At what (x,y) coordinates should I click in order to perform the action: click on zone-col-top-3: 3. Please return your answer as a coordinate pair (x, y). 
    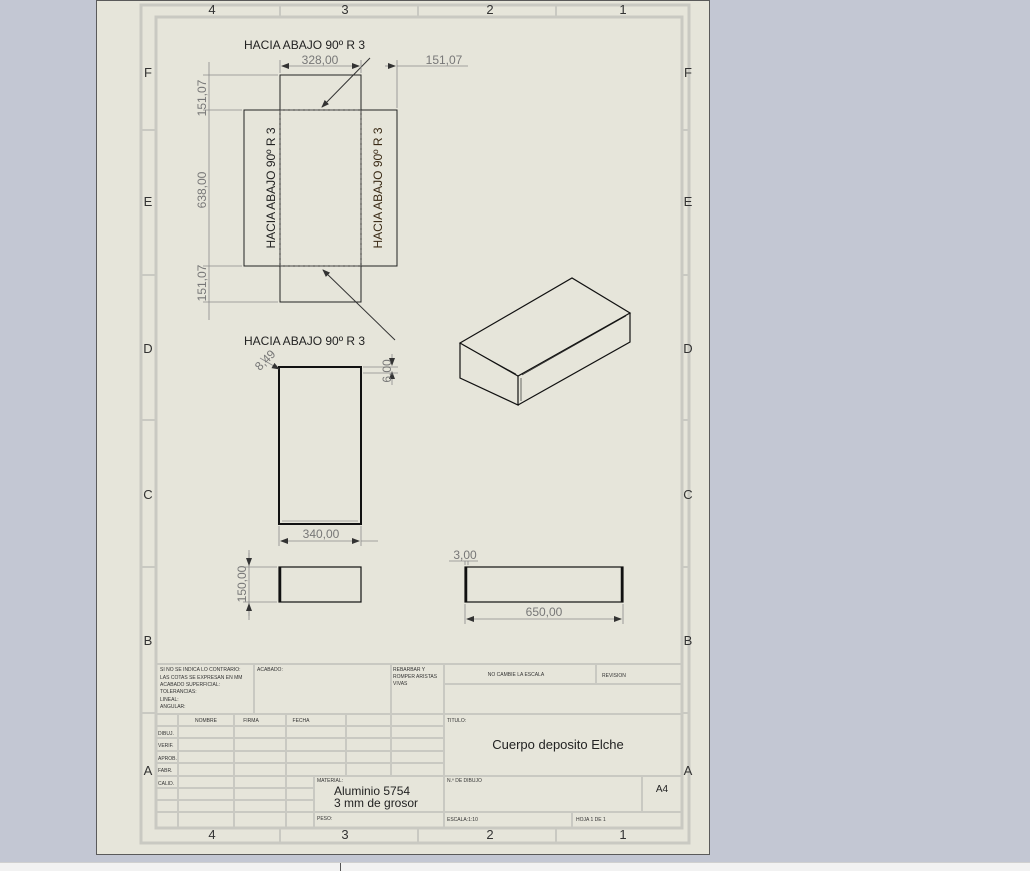
    Looking at the image, I should click on (344, 9).